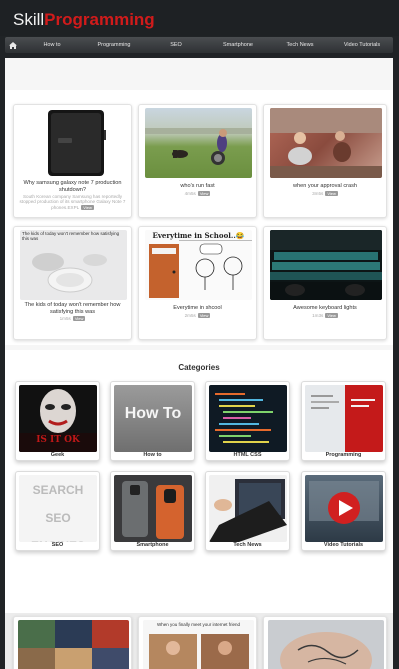 This screenshot has width=399, height=669. I want to click on video-meta: 4m5s View, so click(197, 194).